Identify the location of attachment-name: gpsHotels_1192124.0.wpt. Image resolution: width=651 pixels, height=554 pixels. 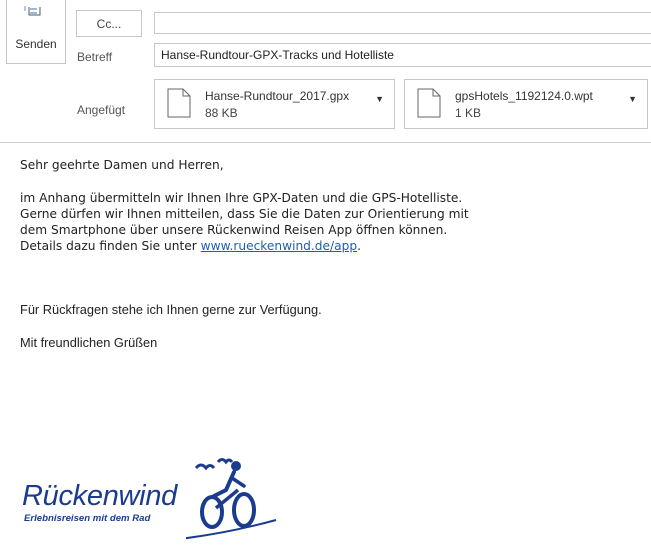
(524, 96).